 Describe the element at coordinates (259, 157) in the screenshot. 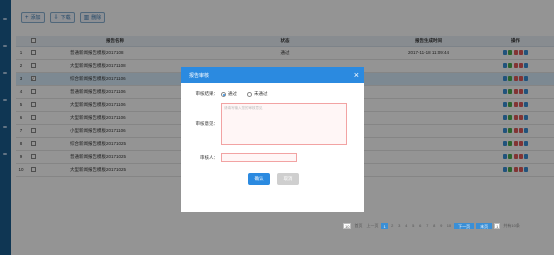

I see `reviewer-input` at that location.